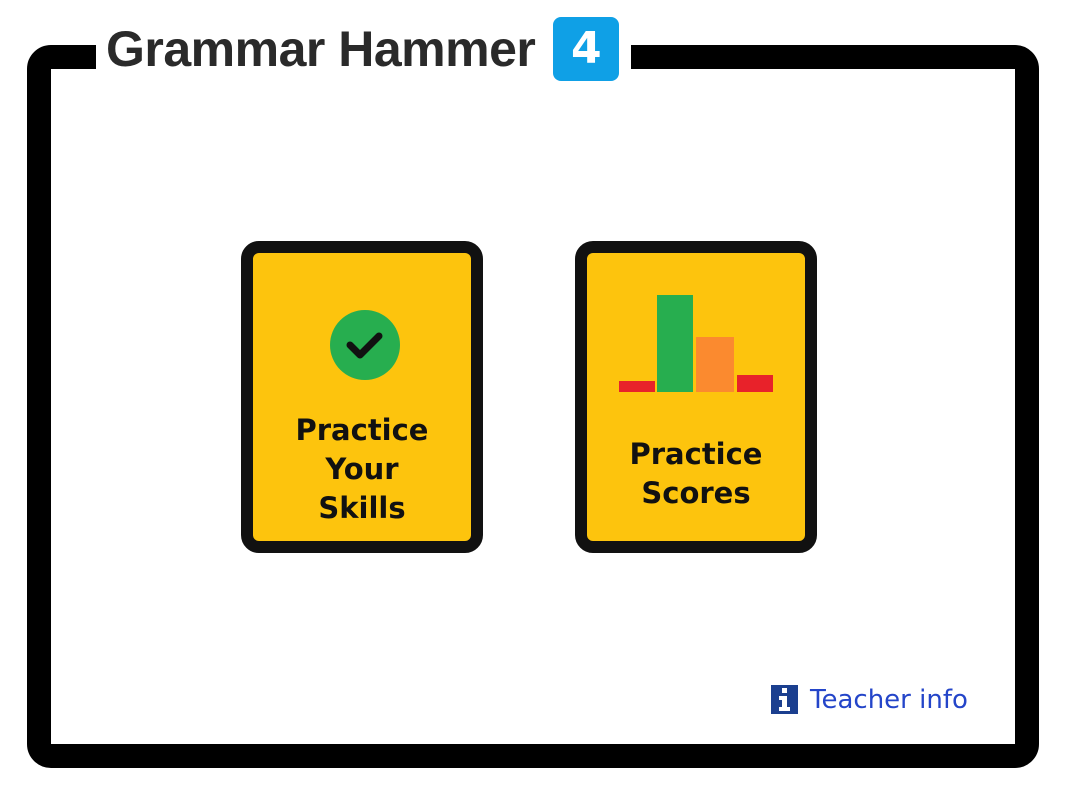 This screenshot has height=800, width=1068. I want to click on header: Grammar Hammer 4, so click(364, 49).